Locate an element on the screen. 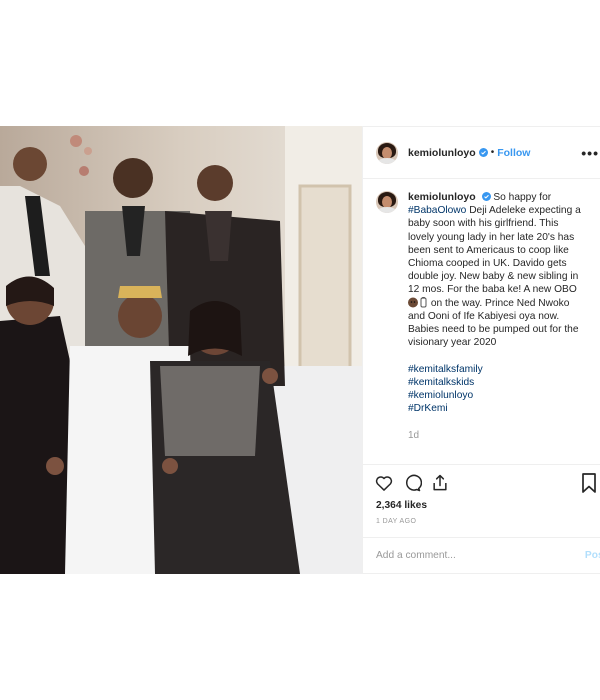 The image size is (600, 700). caption-line: Deji Adeleke expecting a is located at coordinates (525, 211).